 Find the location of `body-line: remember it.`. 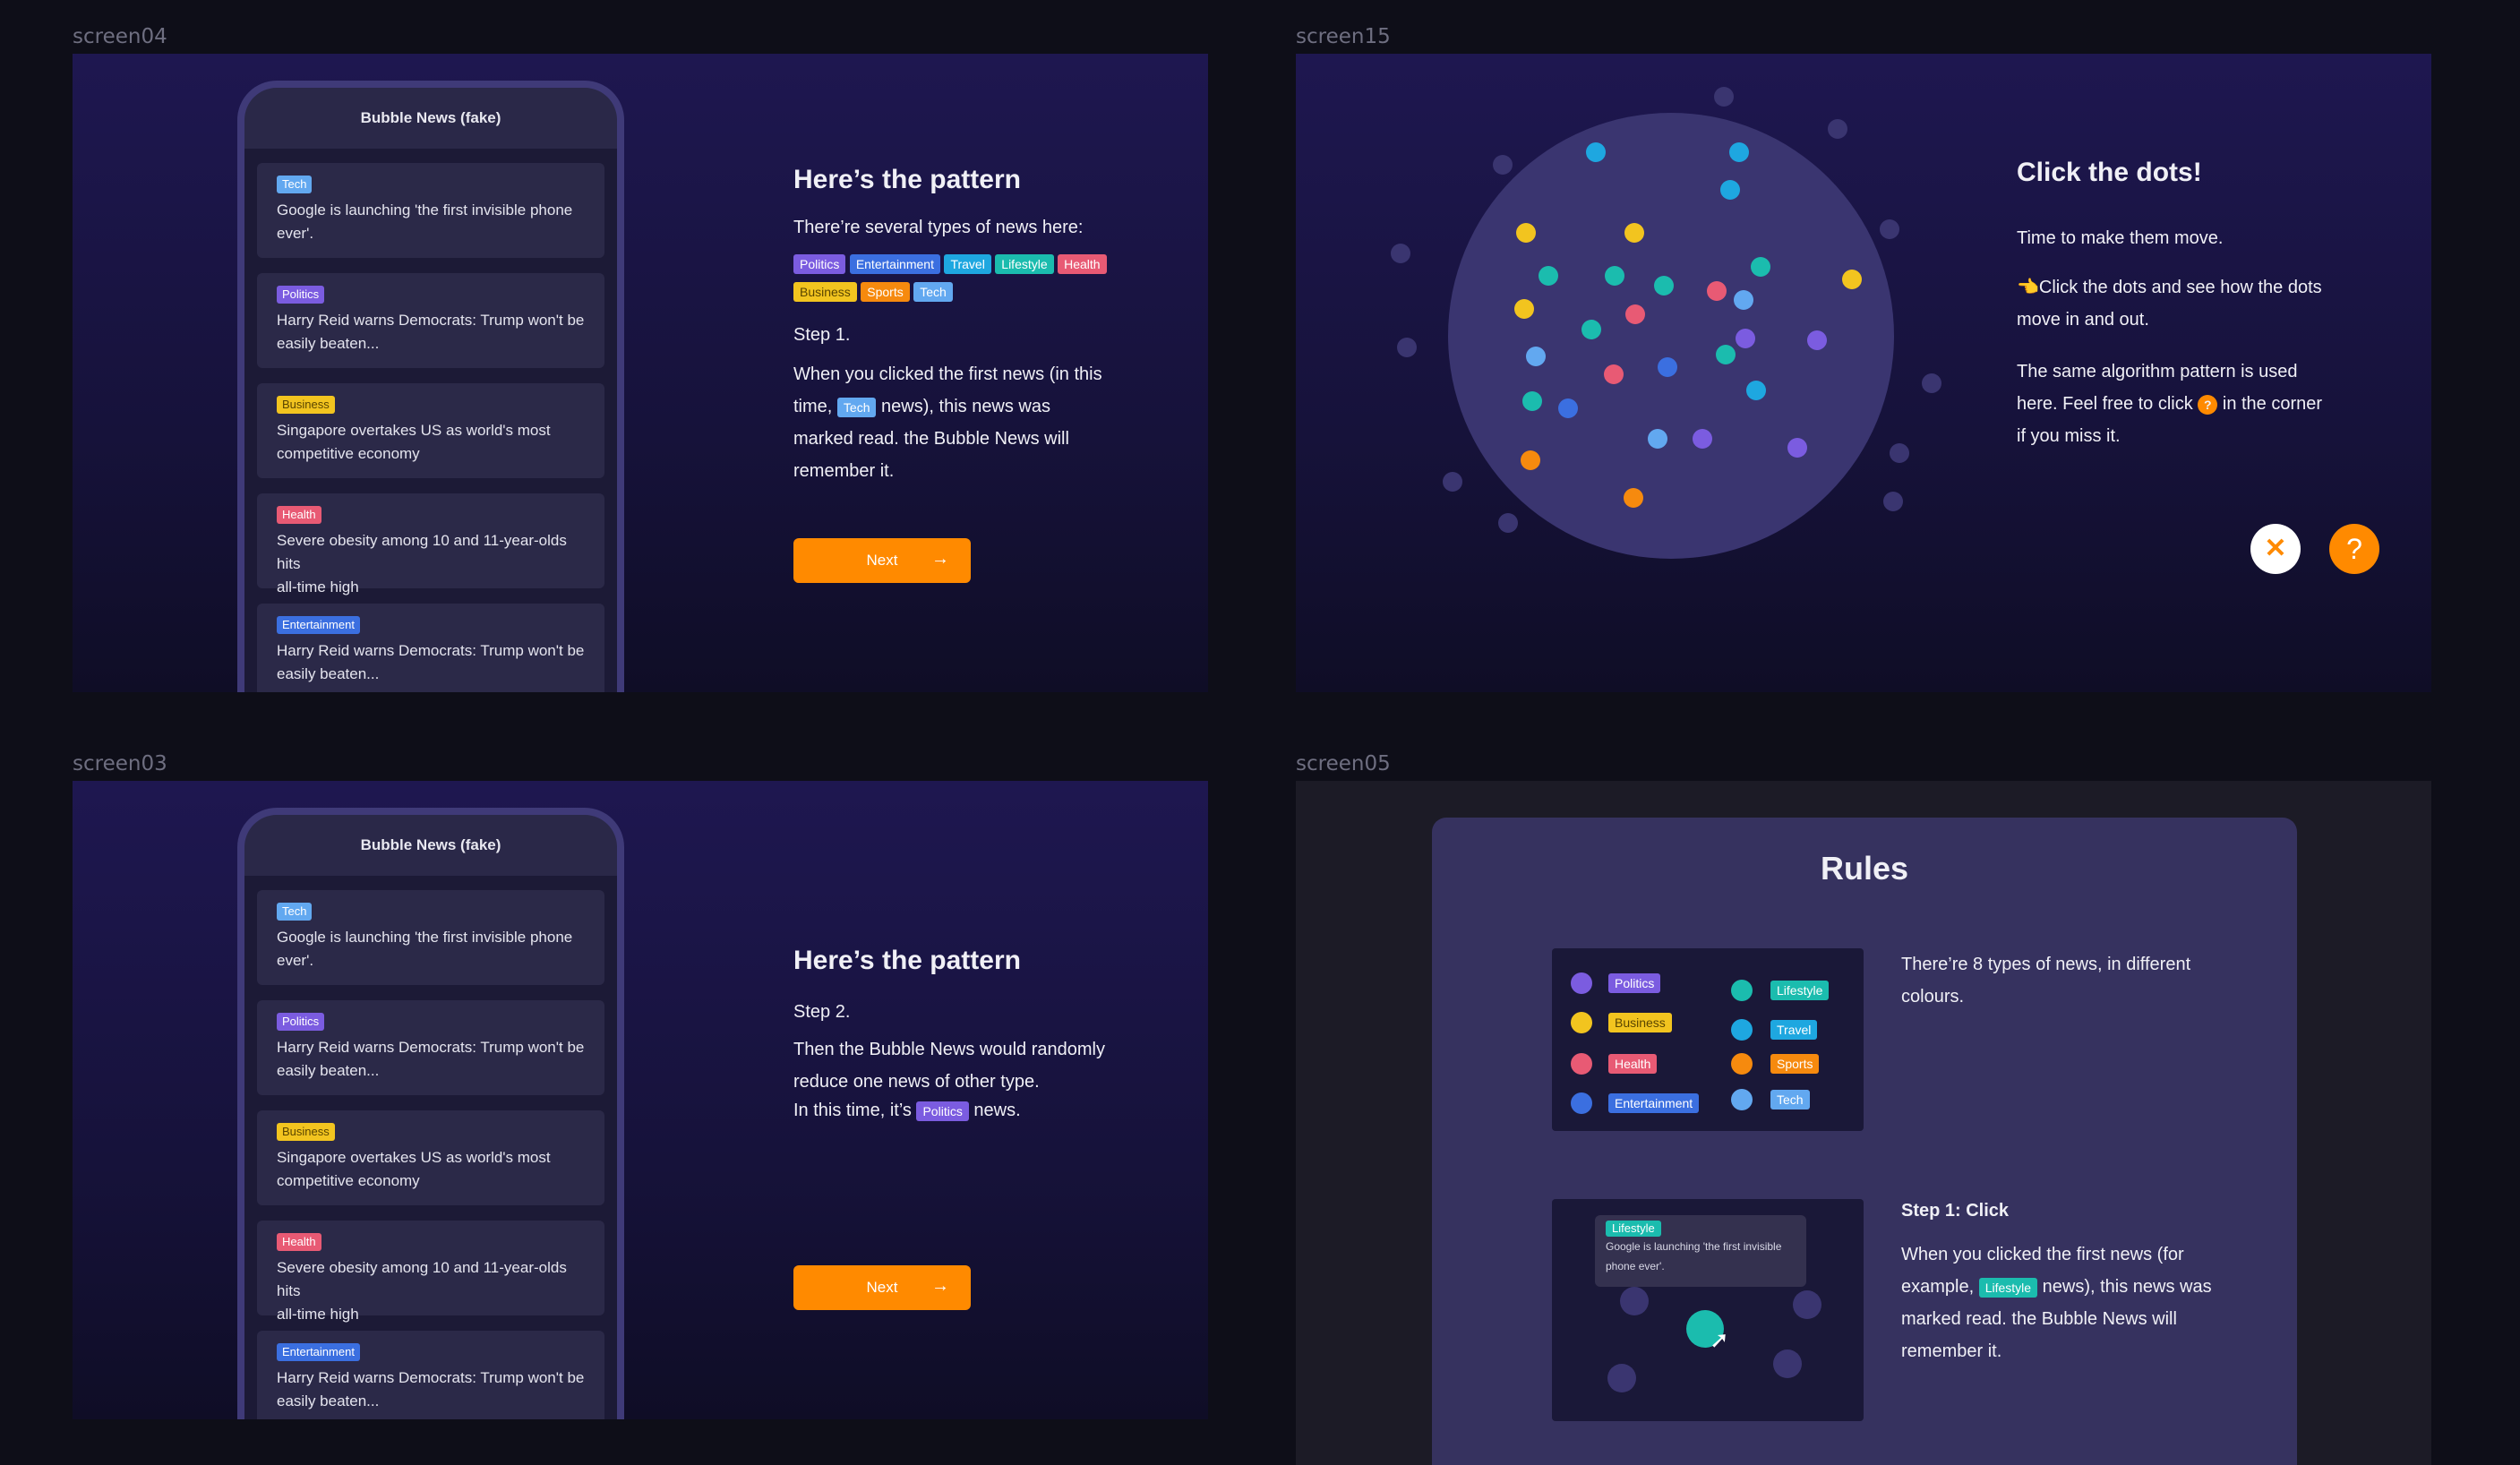

body-line: remember it. is located at coordinates (844, 471).